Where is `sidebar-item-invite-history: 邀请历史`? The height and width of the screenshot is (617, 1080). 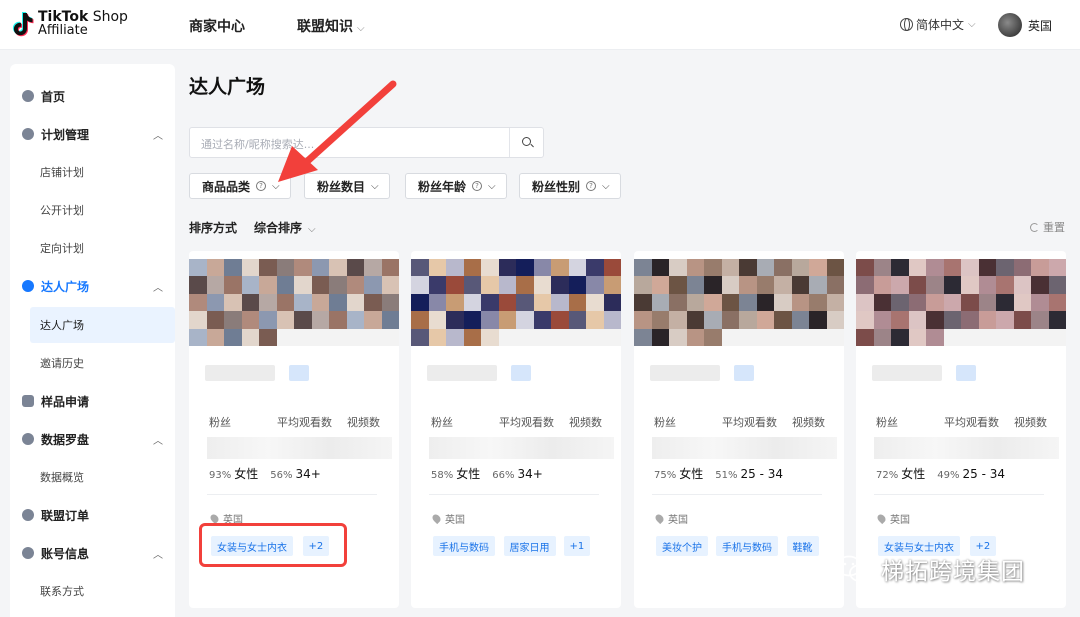 sidebar-item-invite-history: 邀请历史 is located at coordinates (92, 363).